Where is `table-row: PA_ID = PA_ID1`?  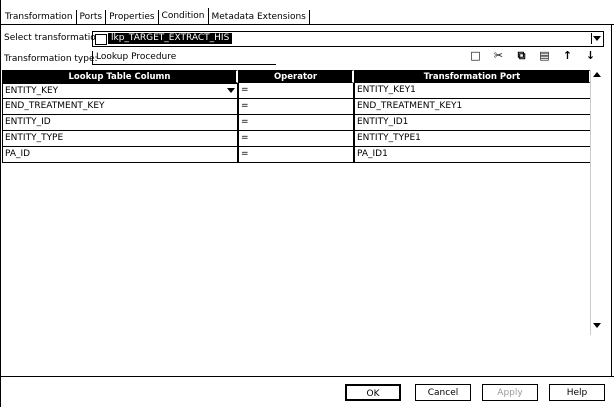 table-row: PA_ID = PA_ID1 is located at coordinates (301, 155).